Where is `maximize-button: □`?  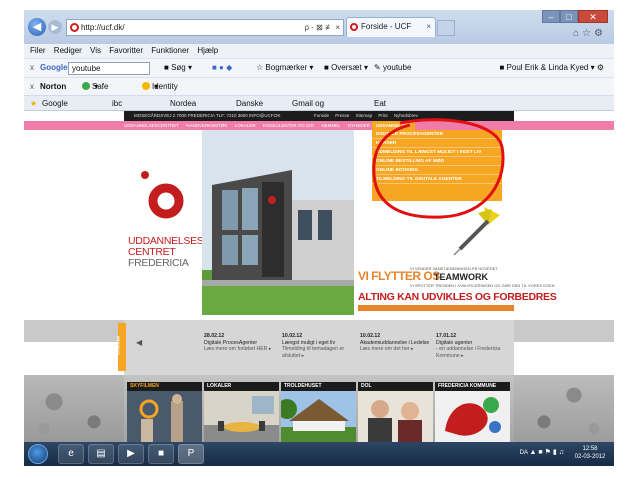 maximize-button: □ is located at coordinates (569, 16).